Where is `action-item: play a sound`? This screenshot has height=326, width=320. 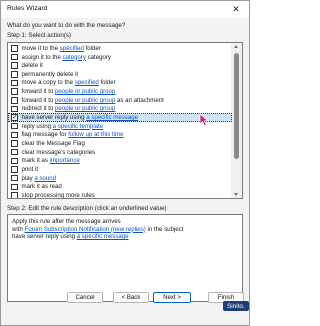 action-item: play a sound is located at coordinates (120, 178).